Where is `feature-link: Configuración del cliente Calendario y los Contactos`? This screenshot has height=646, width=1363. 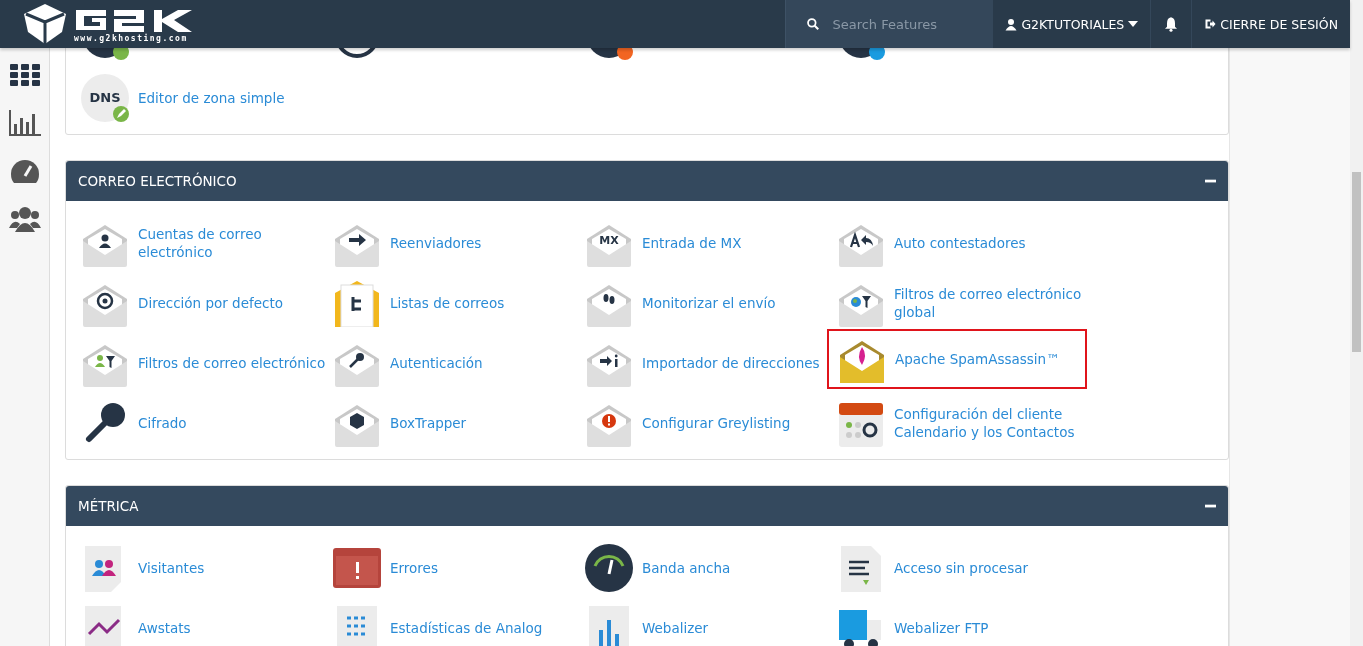 feature-link: Configuración del cliente Calendario y los Contactos is located at coordinates (963, 423).